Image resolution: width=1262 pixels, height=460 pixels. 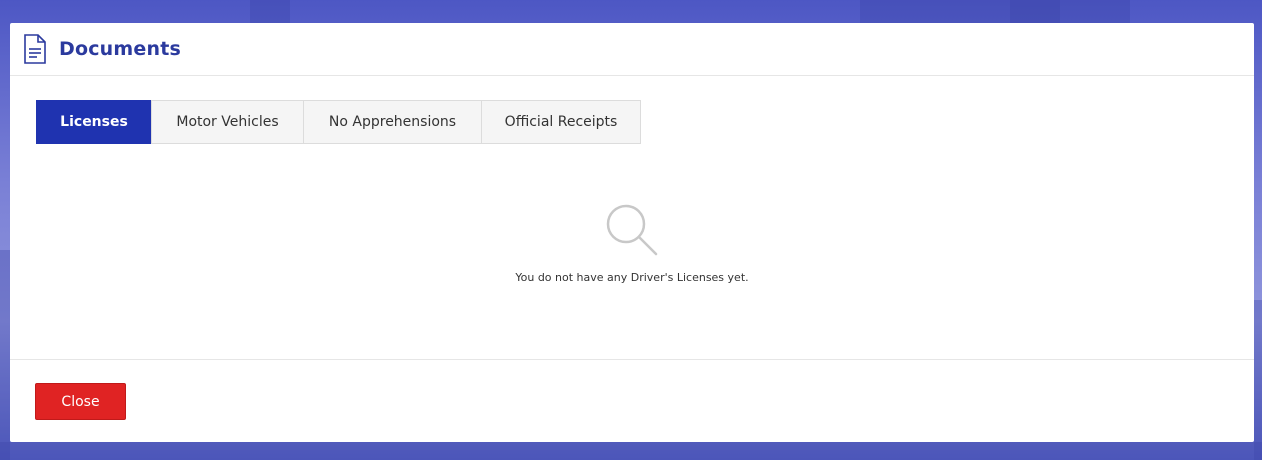 What do you see at coordinates (94, 122) in the screenshot?
I see `tab-licenses: Licenses` at bounding box center [94, 122].